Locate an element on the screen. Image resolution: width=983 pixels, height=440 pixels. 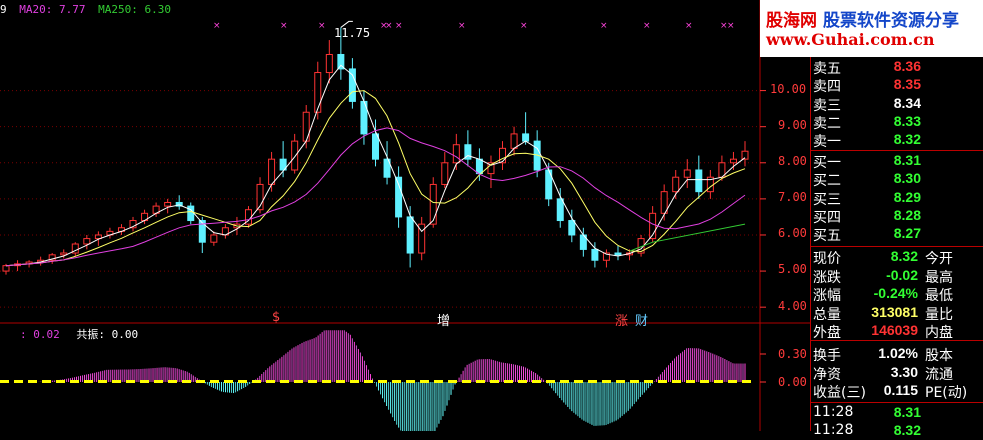
stat-row-value: 146039 is located at coordinates (894, 330).